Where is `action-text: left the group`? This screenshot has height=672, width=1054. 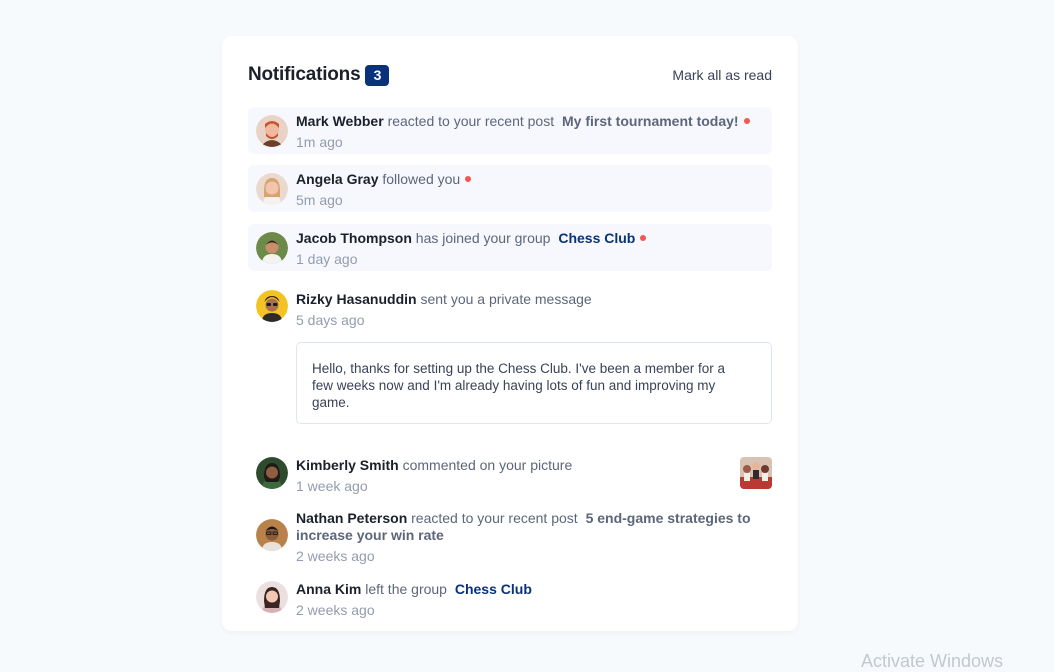 action-text: left the group is located at coordinates (406, 589).